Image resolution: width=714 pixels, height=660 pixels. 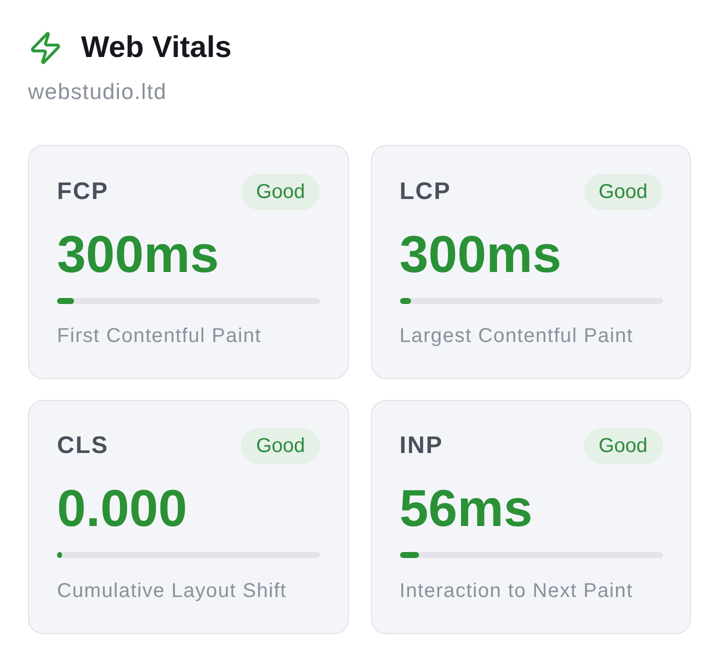 What do you see at coordinates (466, 509) in the screenshot?
I see `metric-value: 56ms` at bounding box center [466, 509].